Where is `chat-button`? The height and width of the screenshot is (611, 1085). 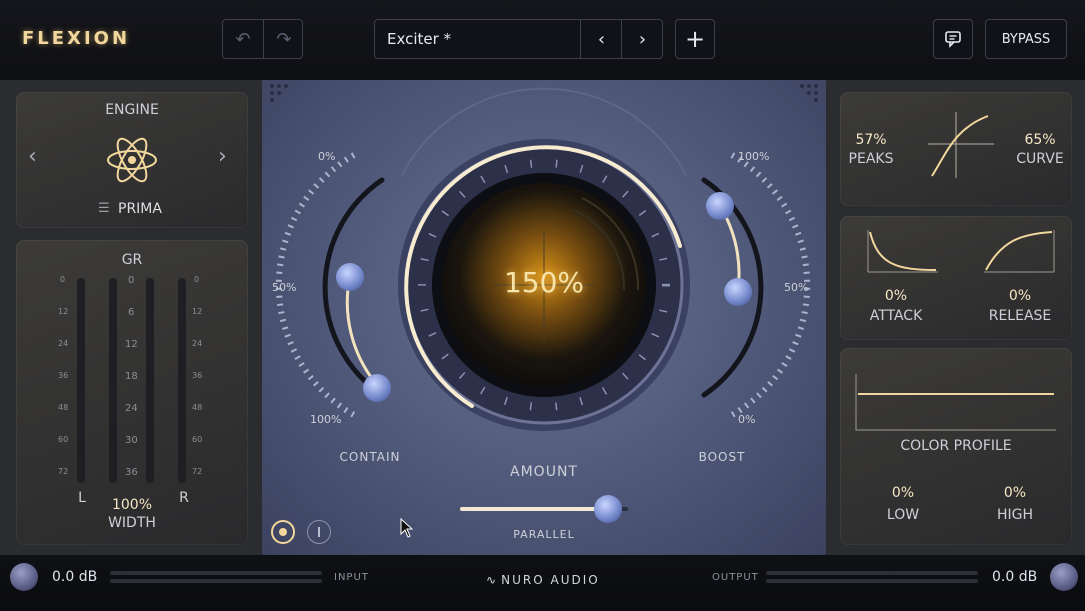 chat-button is located at coordinates (953, 39).